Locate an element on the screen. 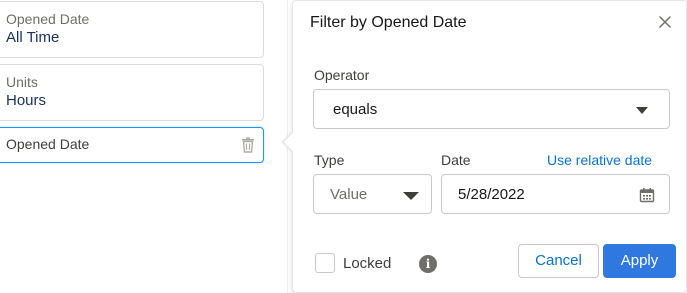 Image resolution: width=687 pixels, height=293 pixels. trash-icon is located at coordinates (248, 145).